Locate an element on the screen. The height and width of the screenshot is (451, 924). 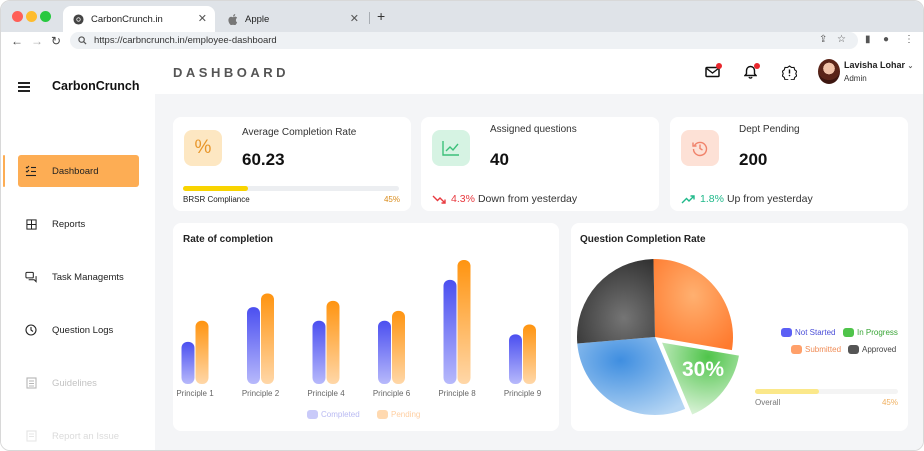
progress-bar is located at coordinates (291, 188).